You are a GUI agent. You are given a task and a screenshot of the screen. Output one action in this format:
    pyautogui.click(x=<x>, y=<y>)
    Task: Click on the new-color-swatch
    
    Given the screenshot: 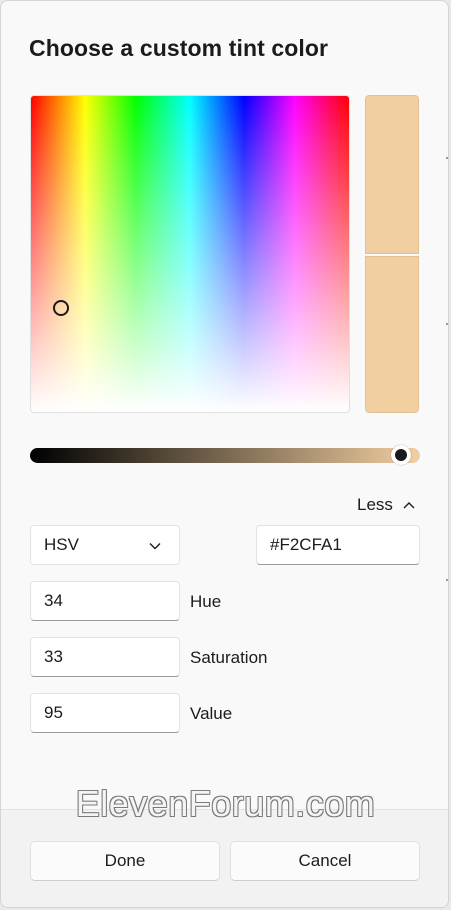 What is the action you would take?
    pyautogui.click(x=392, y=174)
    